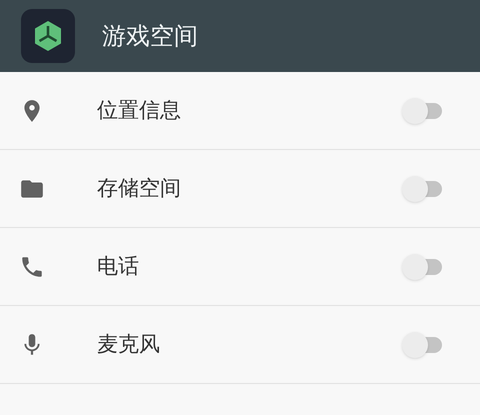  Describe the element at coordinates (129, 344) in the screenshot. I see `permission-label: 麦克风` at that location.